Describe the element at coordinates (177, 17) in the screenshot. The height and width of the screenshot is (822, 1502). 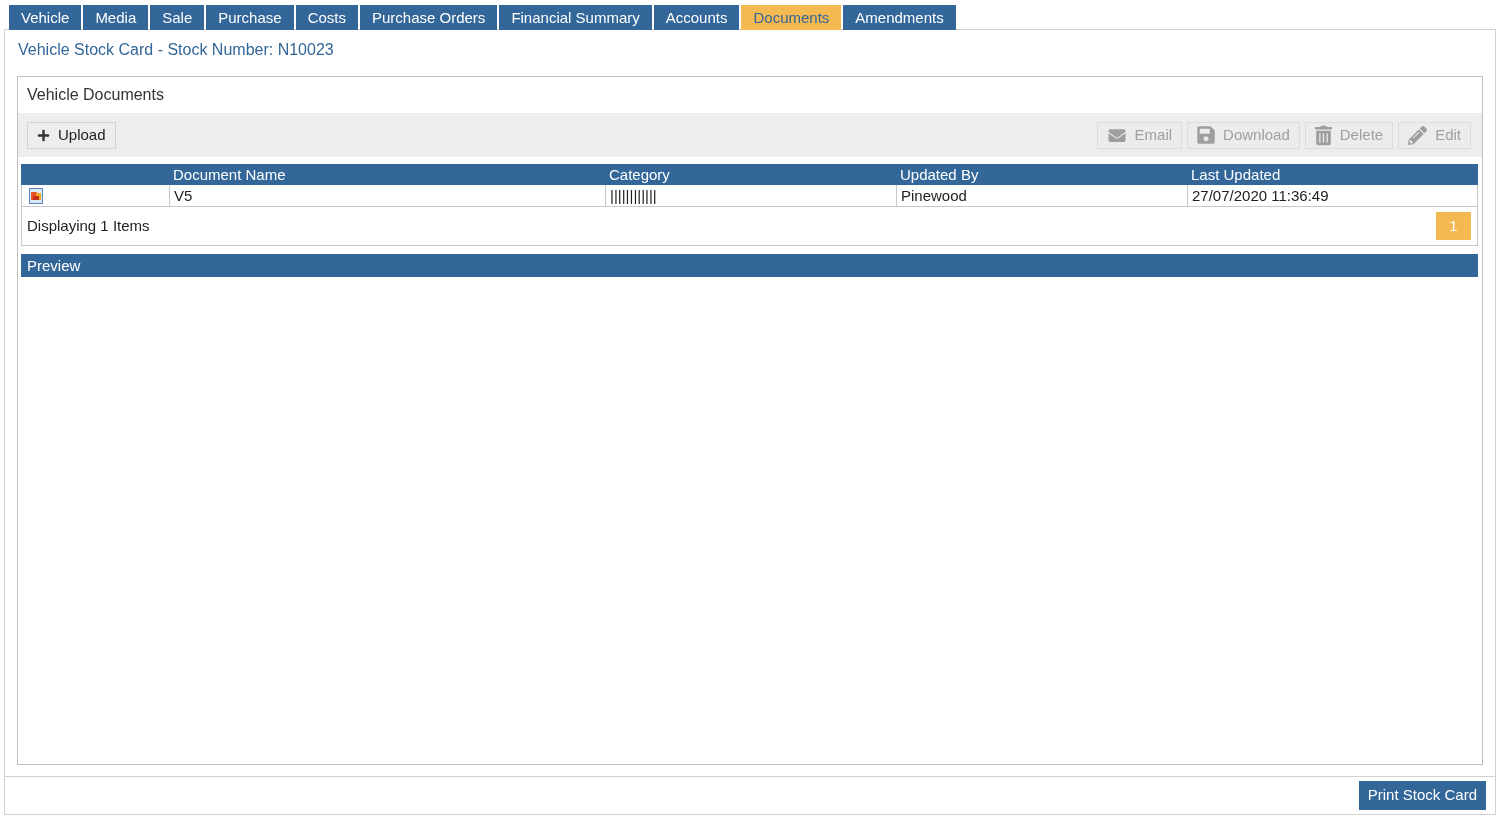
I see `tab: Sale` at that location.